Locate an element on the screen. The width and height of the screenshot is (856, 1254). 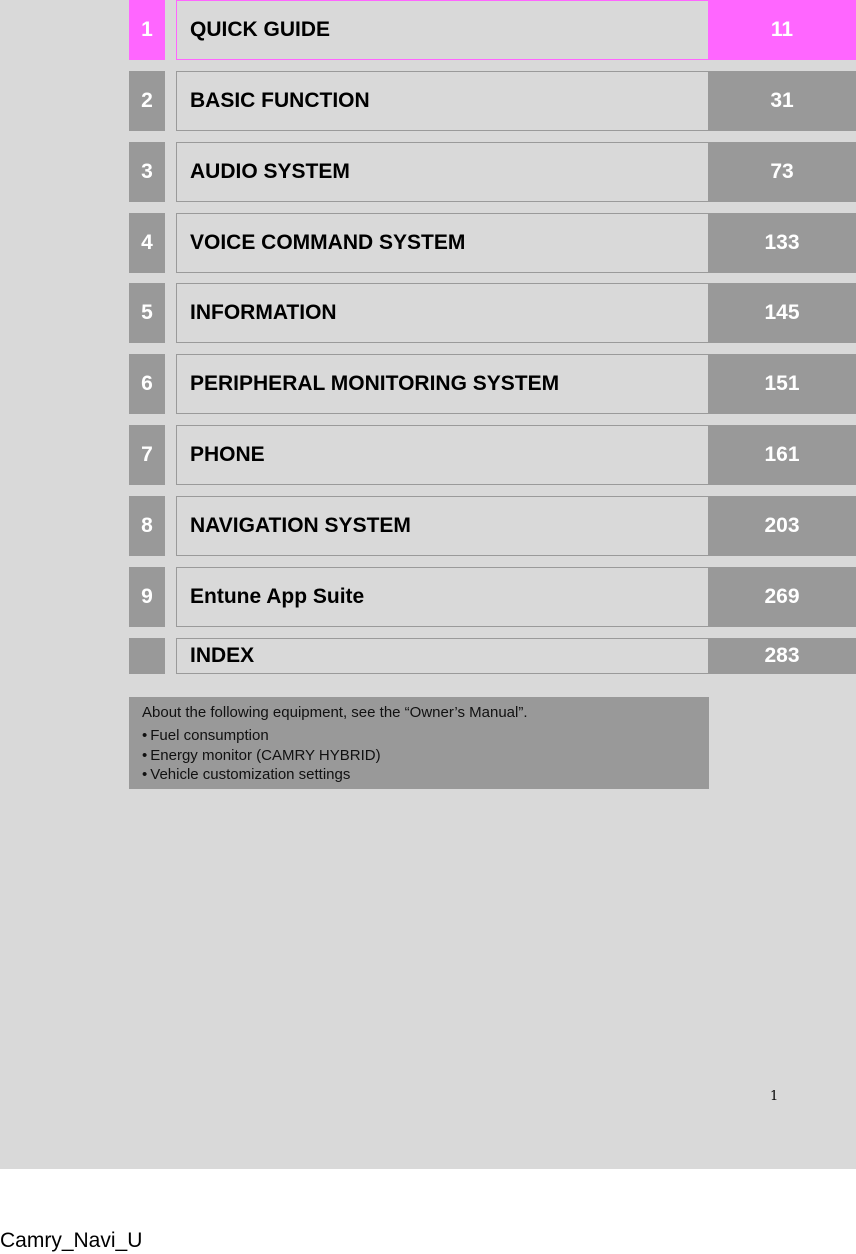
chapter-page: 203 is located at coordinates (782, 526).